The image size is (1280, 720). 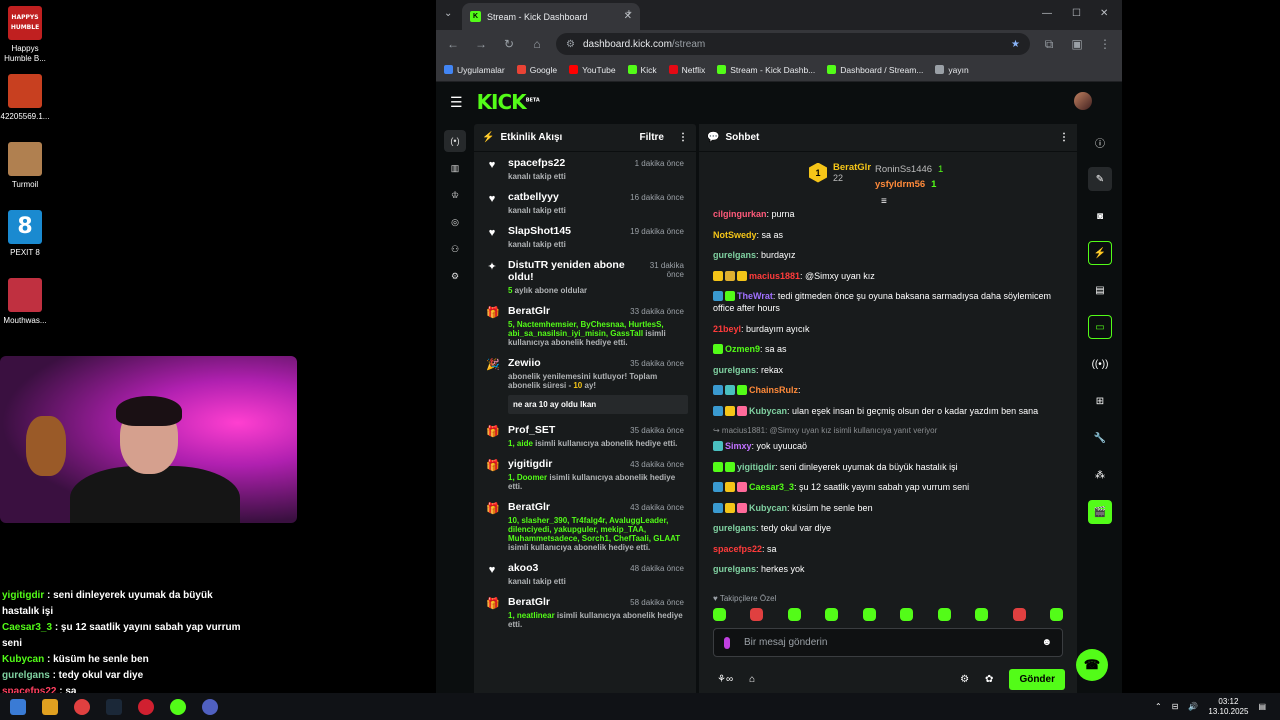 What do you see at coordinates (1046, 642) in the screenshot?
I see `emoji-icon: ☻` at bounding box center [1046, 642].